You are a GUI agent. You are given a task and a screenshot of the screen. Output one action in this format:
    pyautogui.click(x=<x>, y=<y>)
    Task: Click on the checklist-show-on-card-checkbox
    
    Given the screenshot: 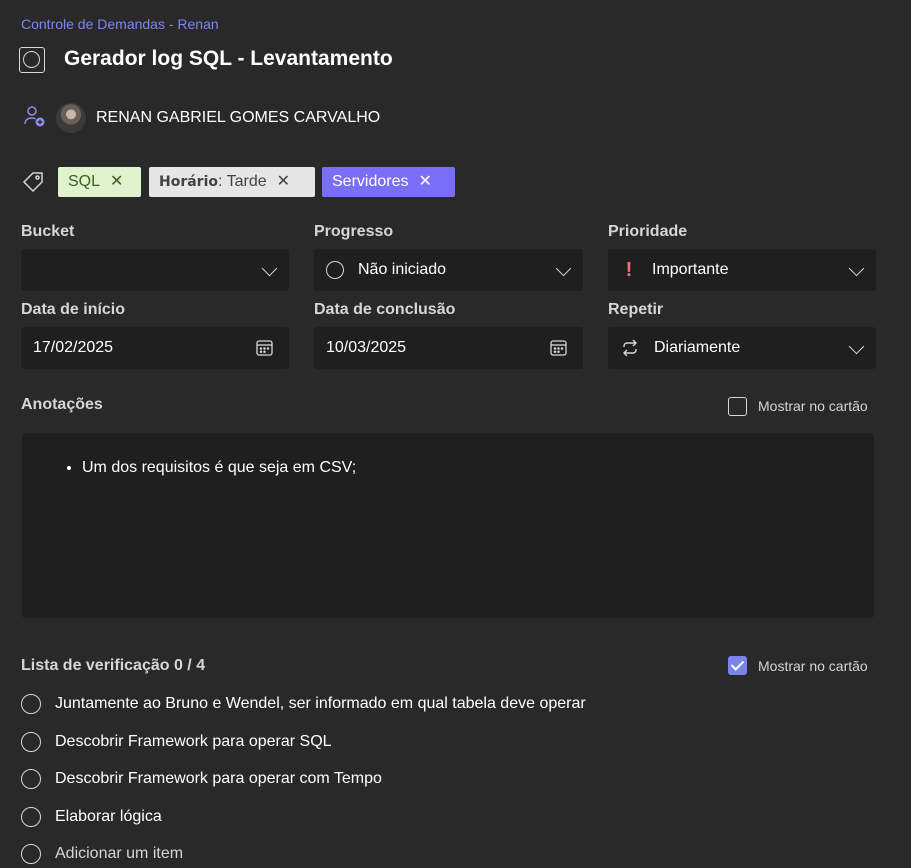 What is the action you would take?
    pyautogui.click(x=737, y=665)
    